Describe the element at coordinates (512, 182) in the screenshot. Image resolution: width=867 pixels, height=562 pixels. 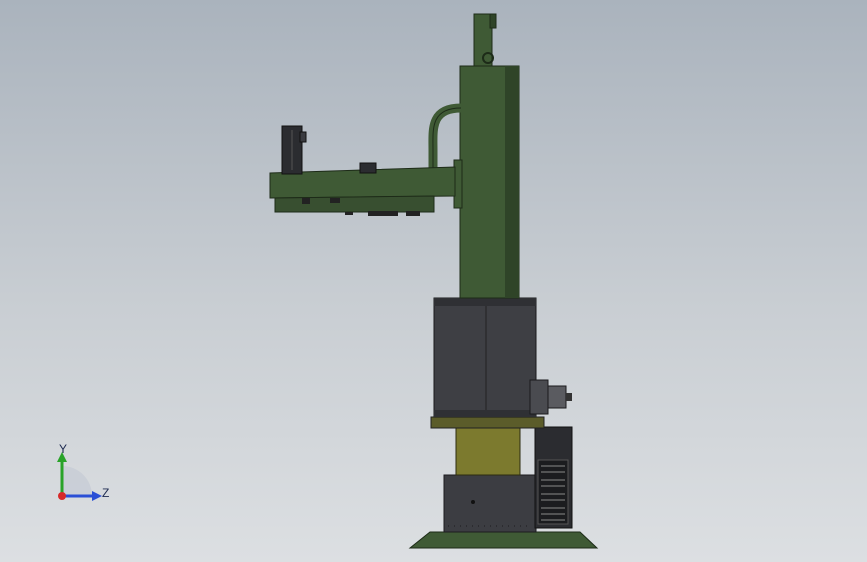
I see `column-side-face` at that location.